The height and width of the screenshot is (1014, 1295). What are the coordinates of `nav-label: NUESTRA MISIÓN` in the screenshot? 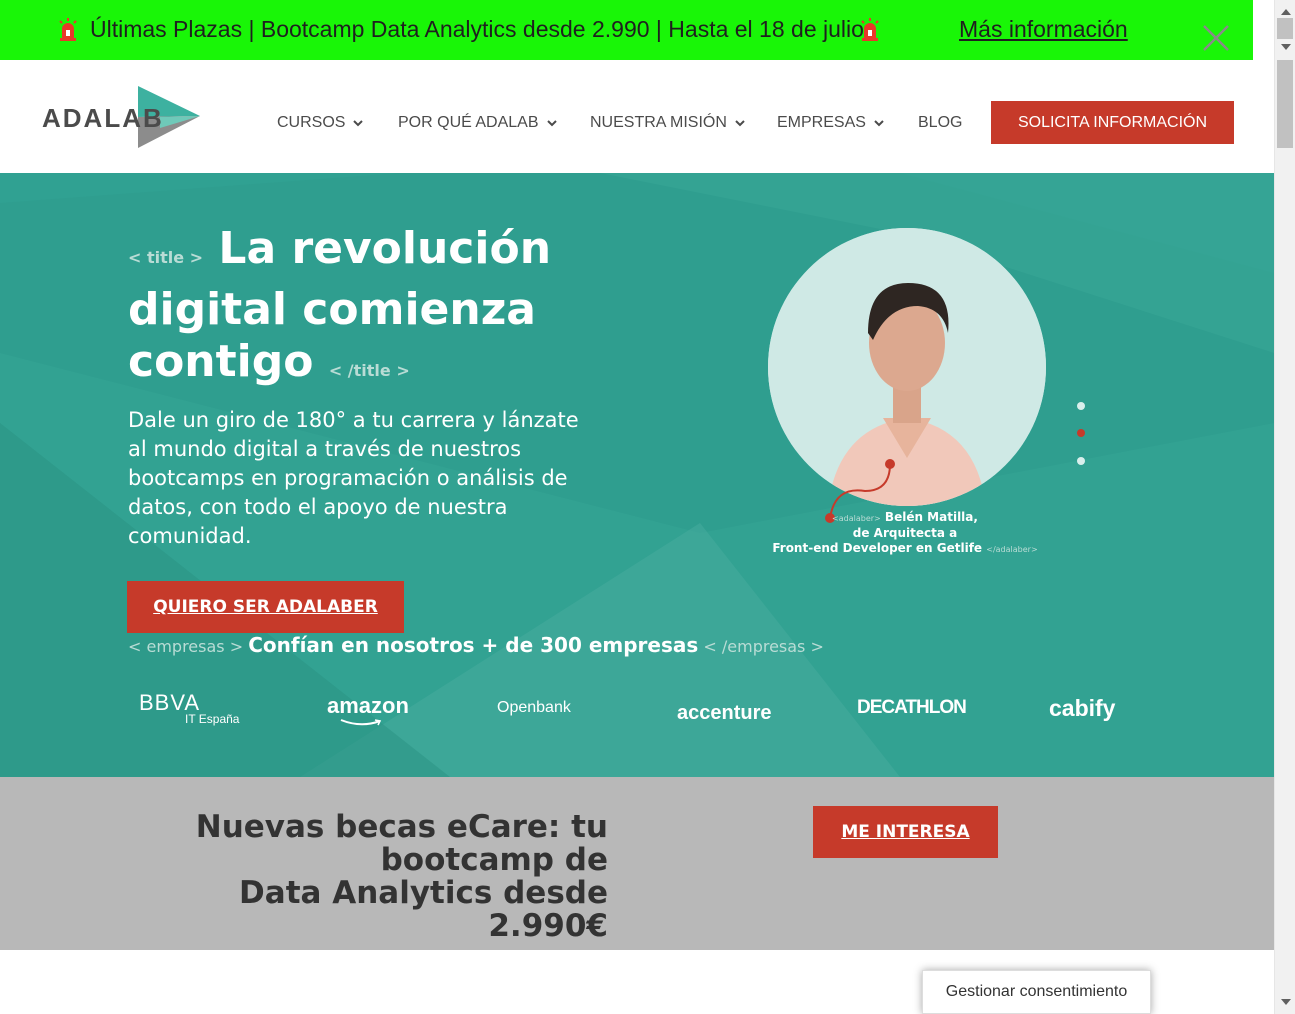 It's located at (658, 122).